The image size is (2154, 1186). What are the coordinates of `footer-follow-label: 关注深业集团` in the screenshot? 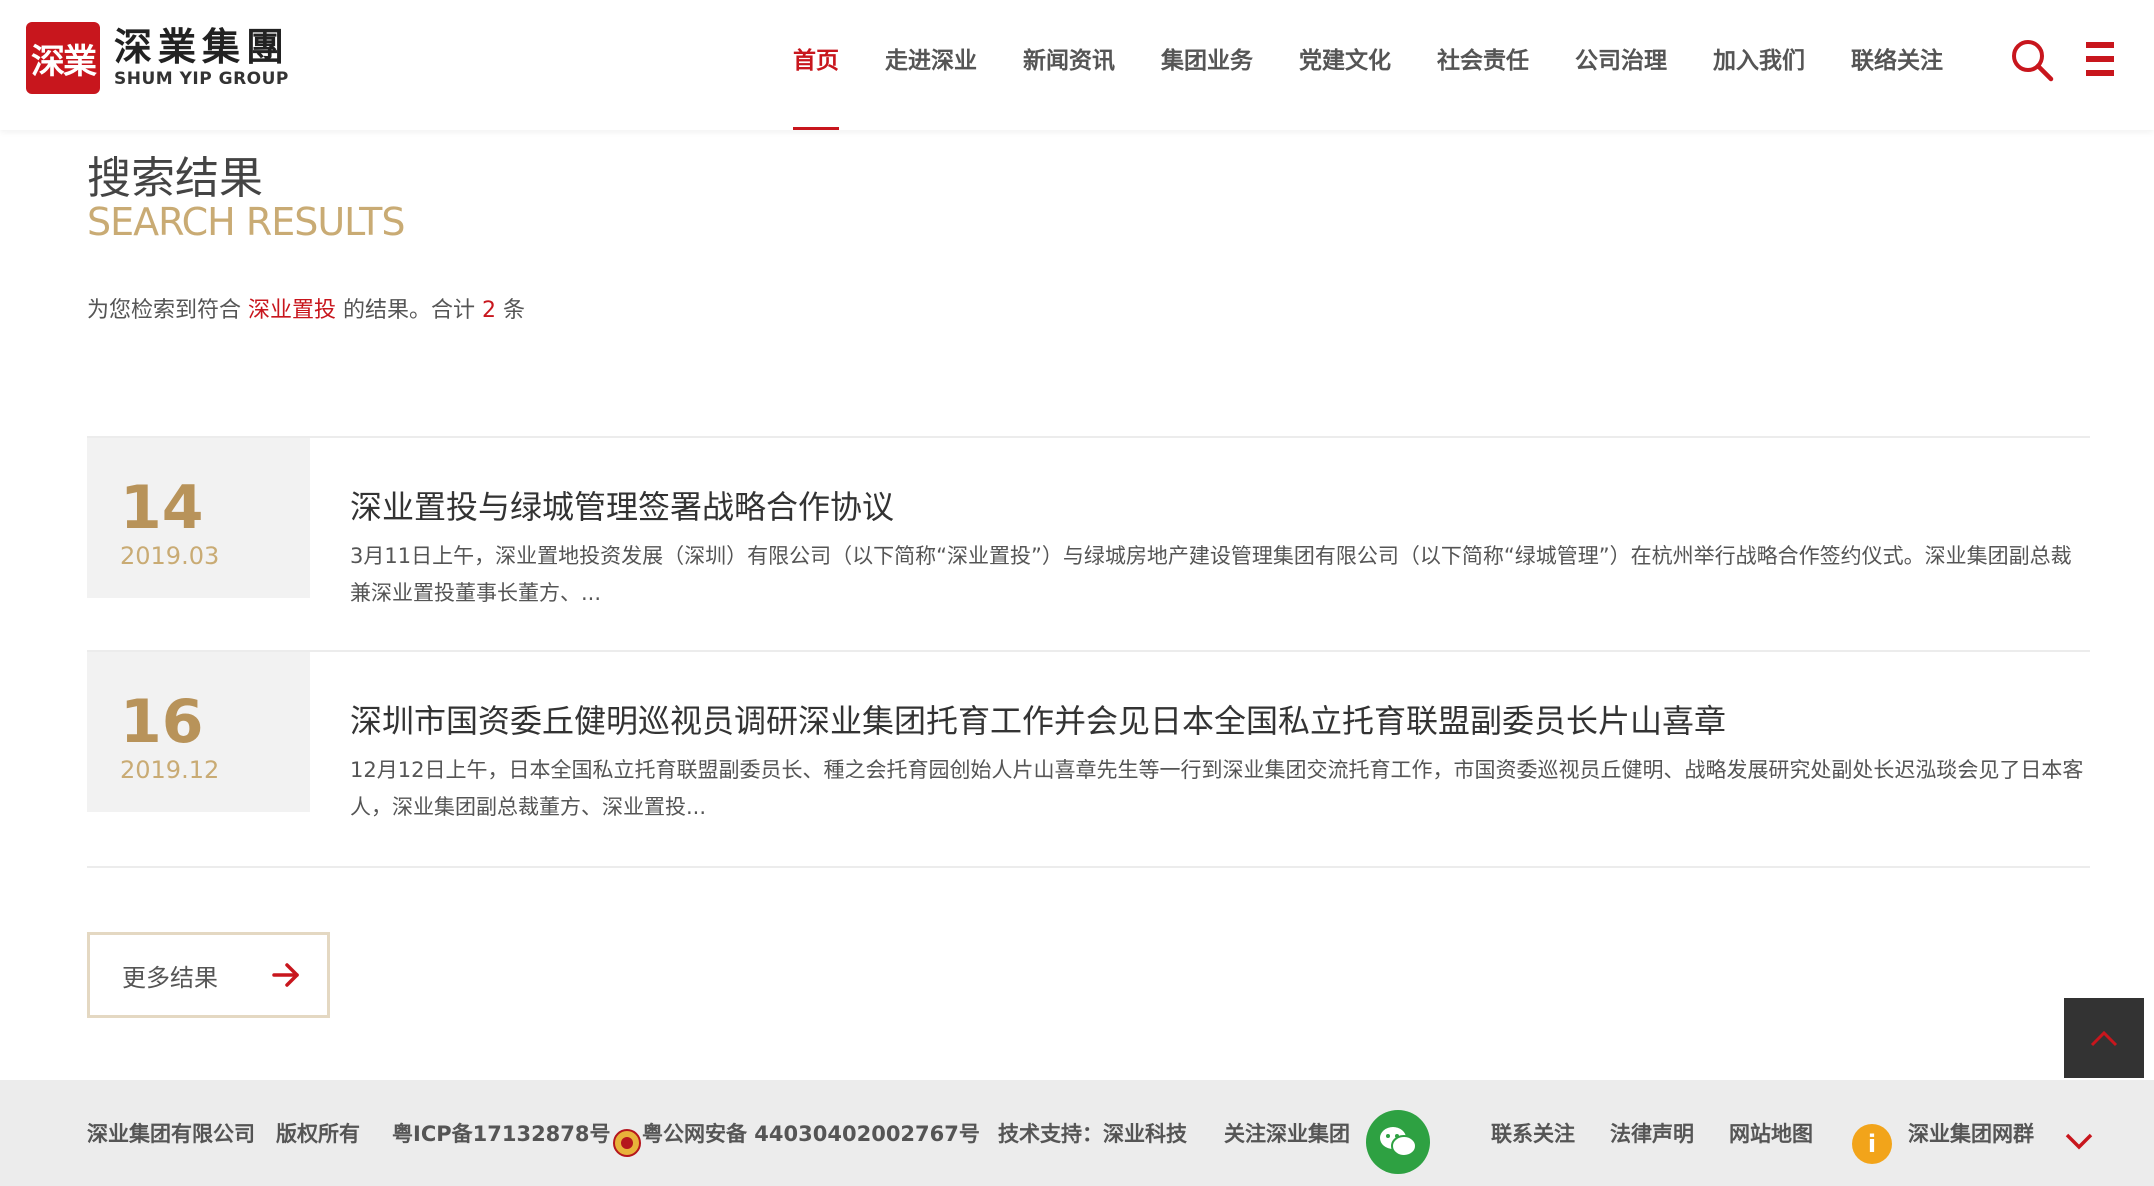 It's located at (1287, 1134).